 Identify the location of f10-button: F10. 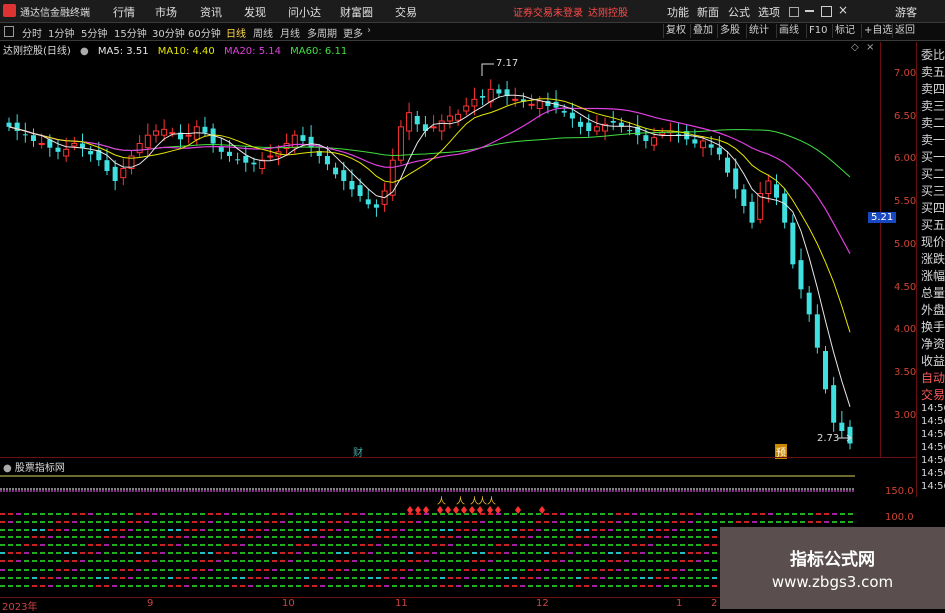
(817, 31).